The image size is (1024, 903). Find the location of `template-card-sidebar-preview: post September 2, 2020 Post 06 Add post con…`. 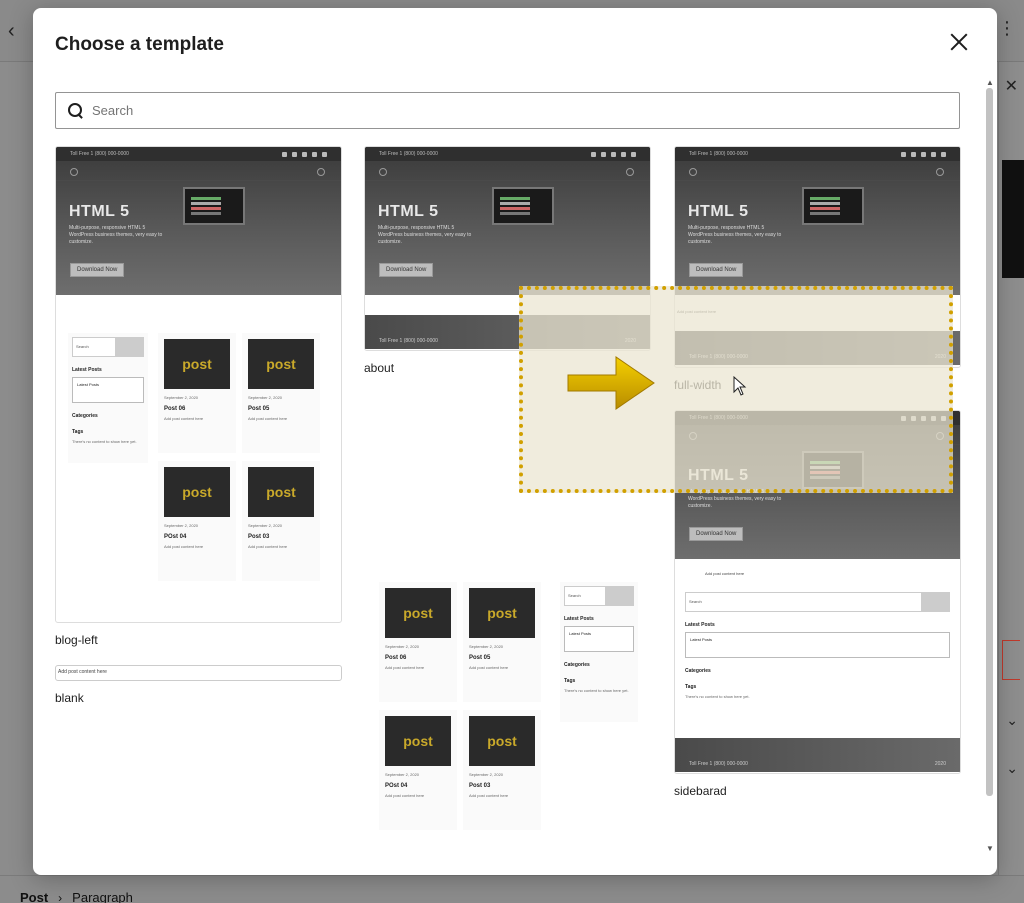

template-card-sidebar-preview: post September 2, 2020 Post 06 Add post con… is located at coordinates (507, 706).